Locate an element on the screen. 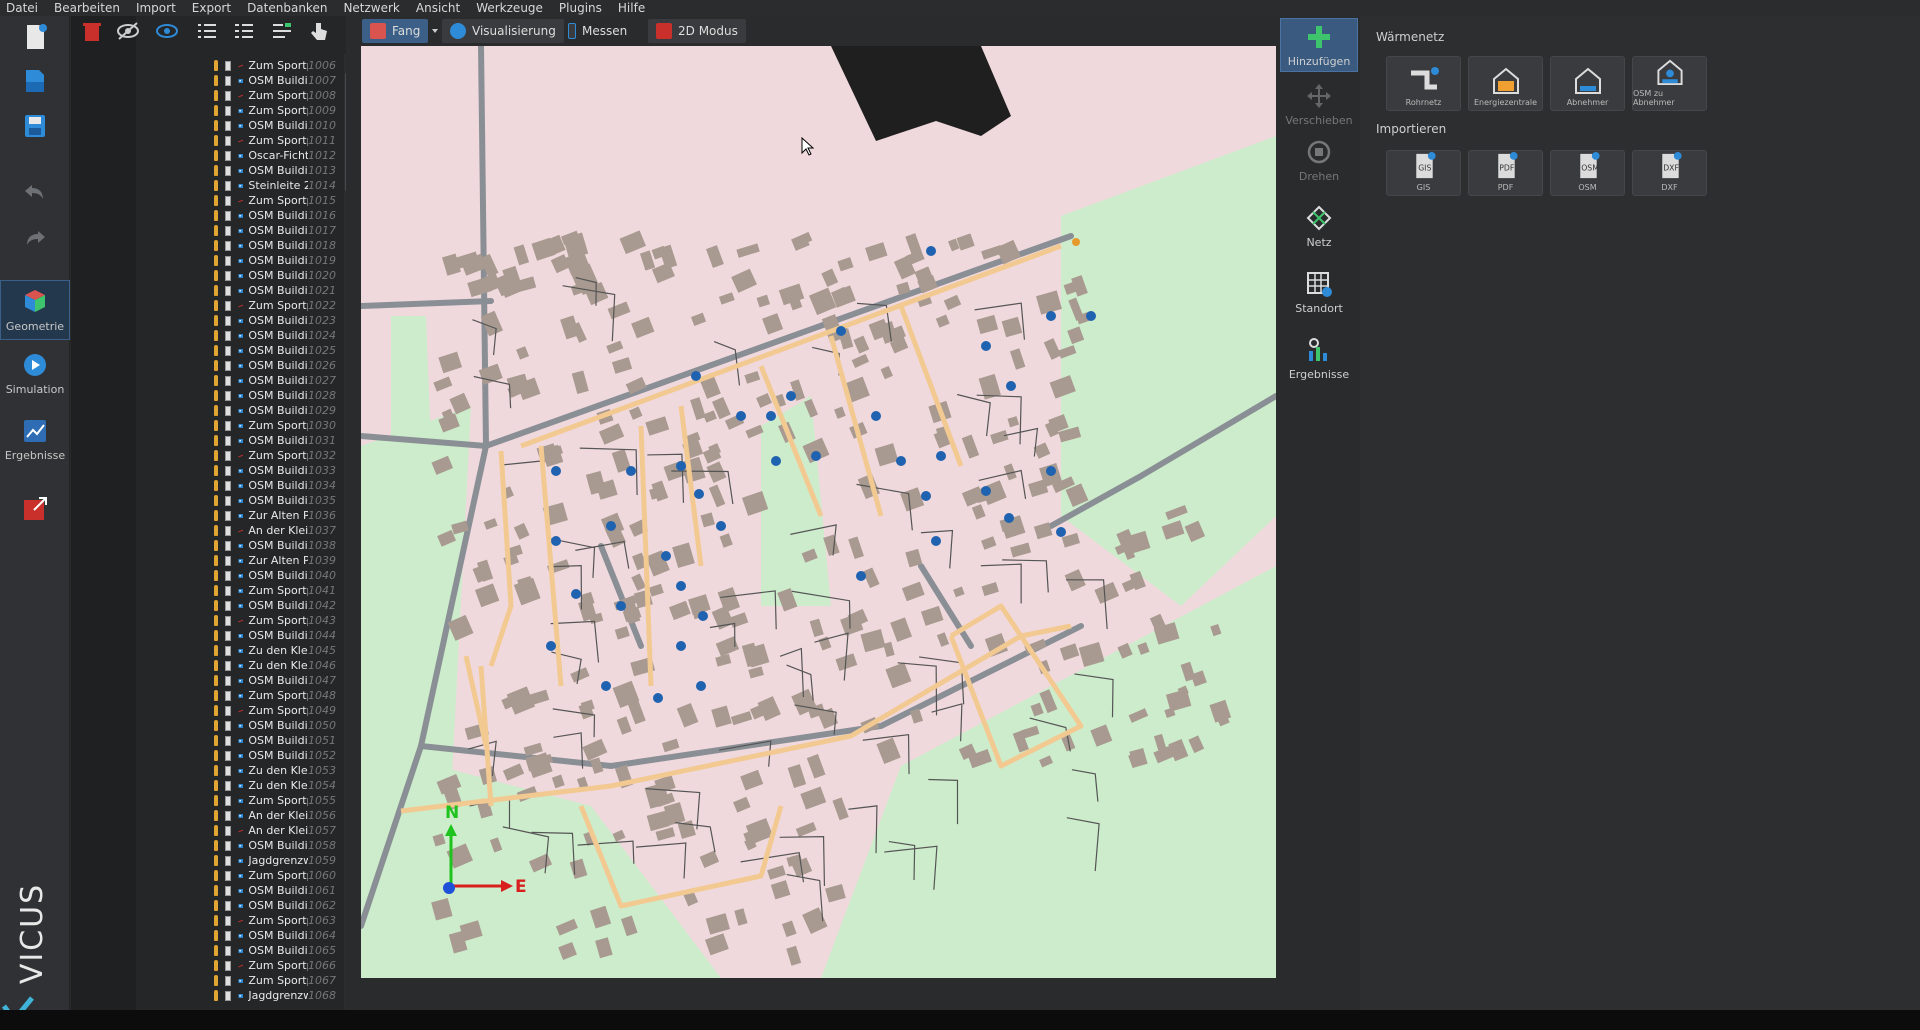 This screenshot has height=1030, width=1920. pointer-hand-icon is located at coordinates (319, 31).